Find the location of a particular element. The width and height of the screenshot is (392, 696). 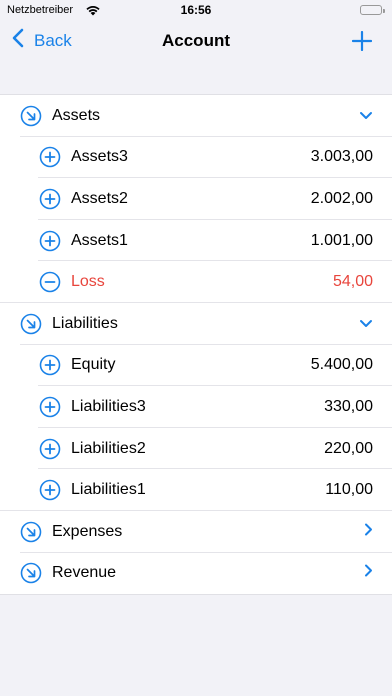

account-amount: 3.003,00 is located at coordinates (341, 157).